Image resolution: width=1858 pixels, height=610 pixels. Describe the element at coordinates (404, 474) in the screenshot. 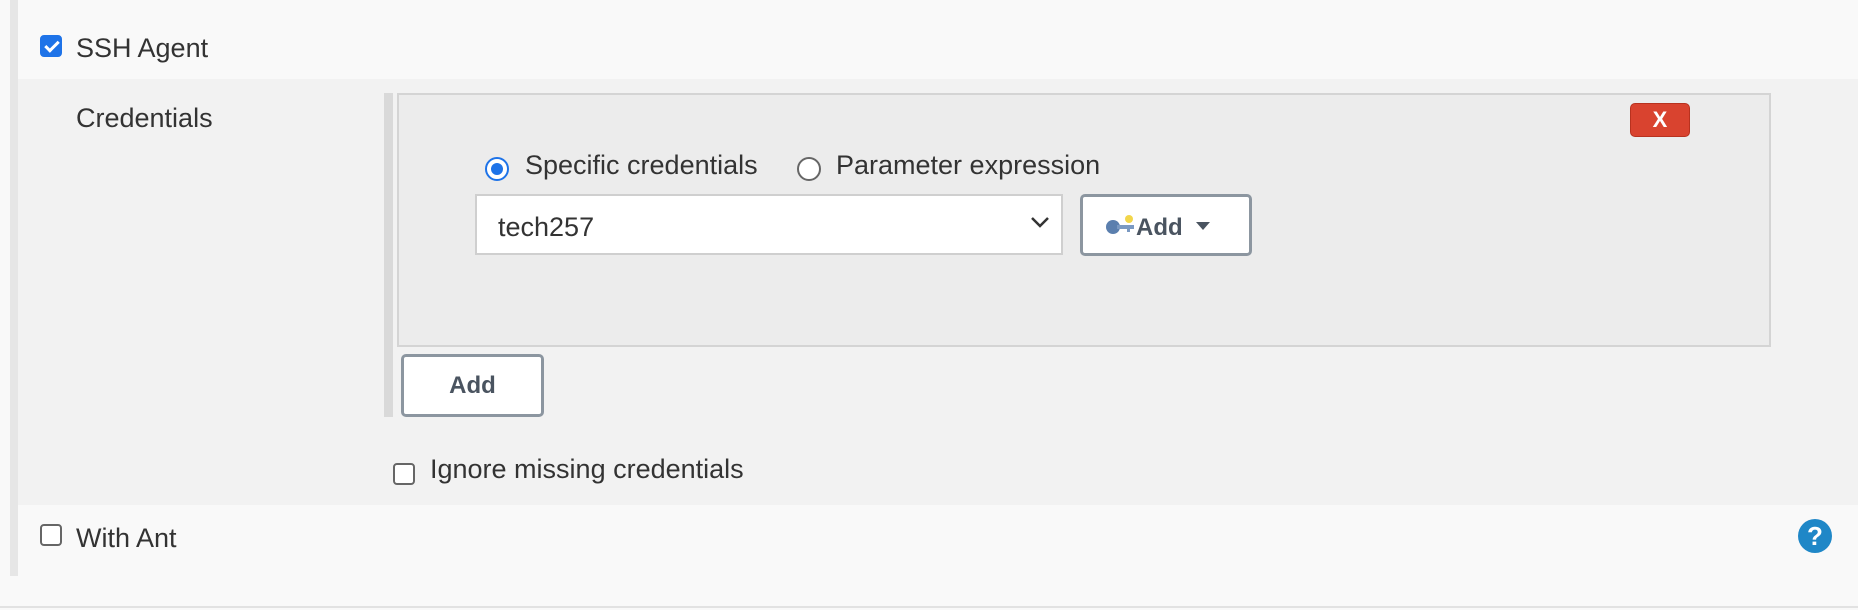

I see `ignore-missing-credentials-checkbox` at that location.